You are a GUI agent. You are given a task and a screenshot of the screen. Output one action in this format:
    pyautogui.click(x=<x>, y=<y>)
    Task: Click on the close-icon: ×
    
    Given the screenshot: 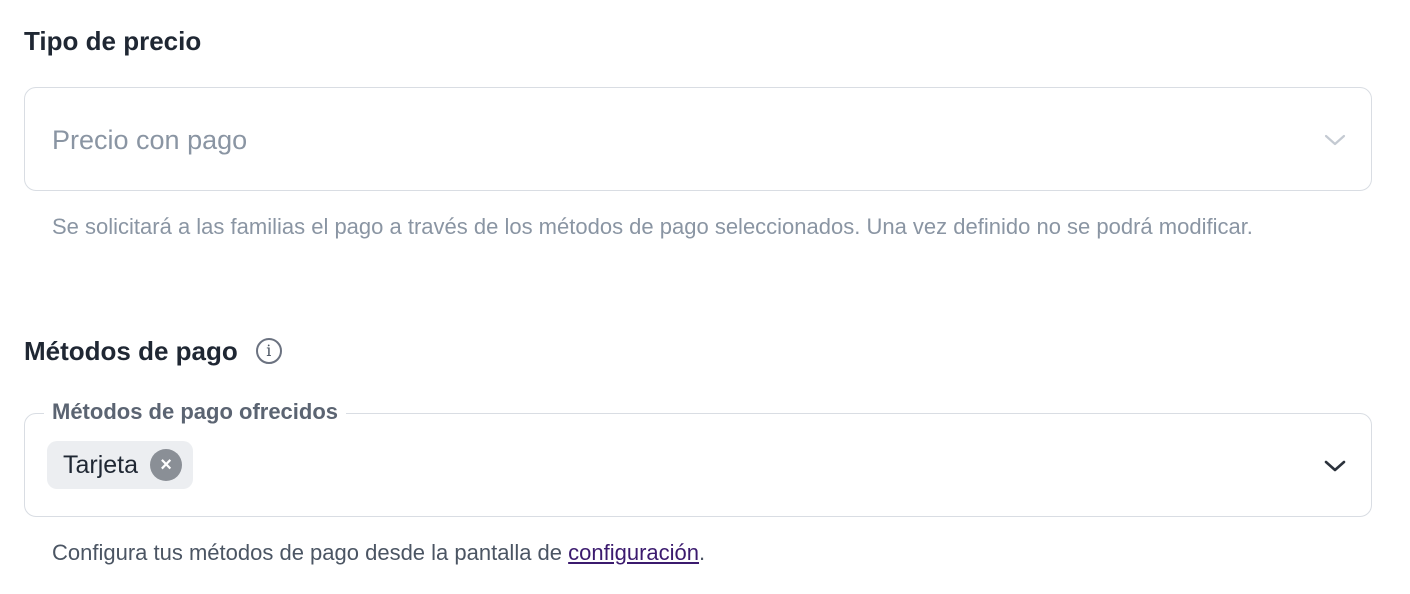 What is the action you would take?
    pyautogui.click(x=166, y=465)
    